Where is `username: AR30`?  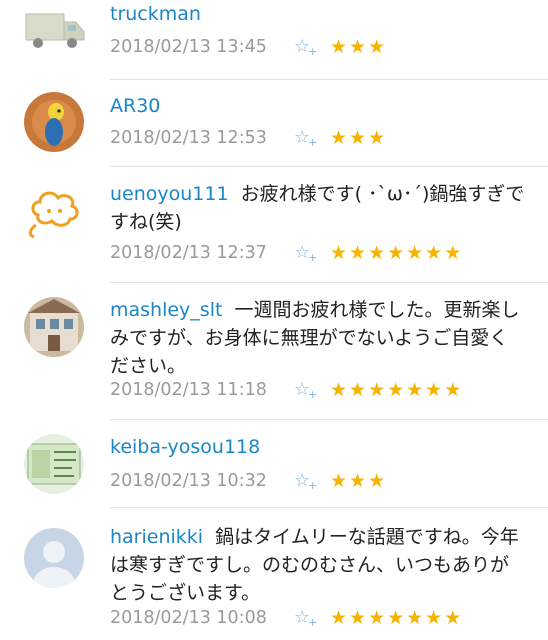
username: AR30 is located at coordinates (135, 106).